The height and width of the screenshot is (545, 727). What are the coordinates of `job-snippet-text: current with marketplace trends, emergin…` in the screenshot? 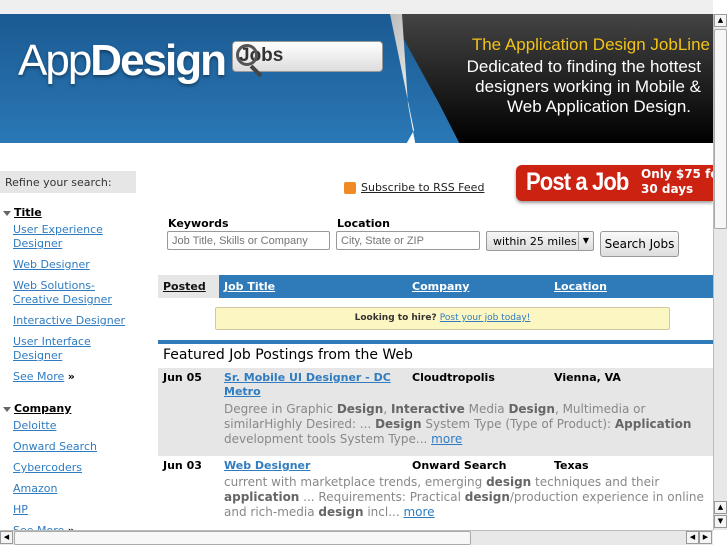 It's located at (464, 497).